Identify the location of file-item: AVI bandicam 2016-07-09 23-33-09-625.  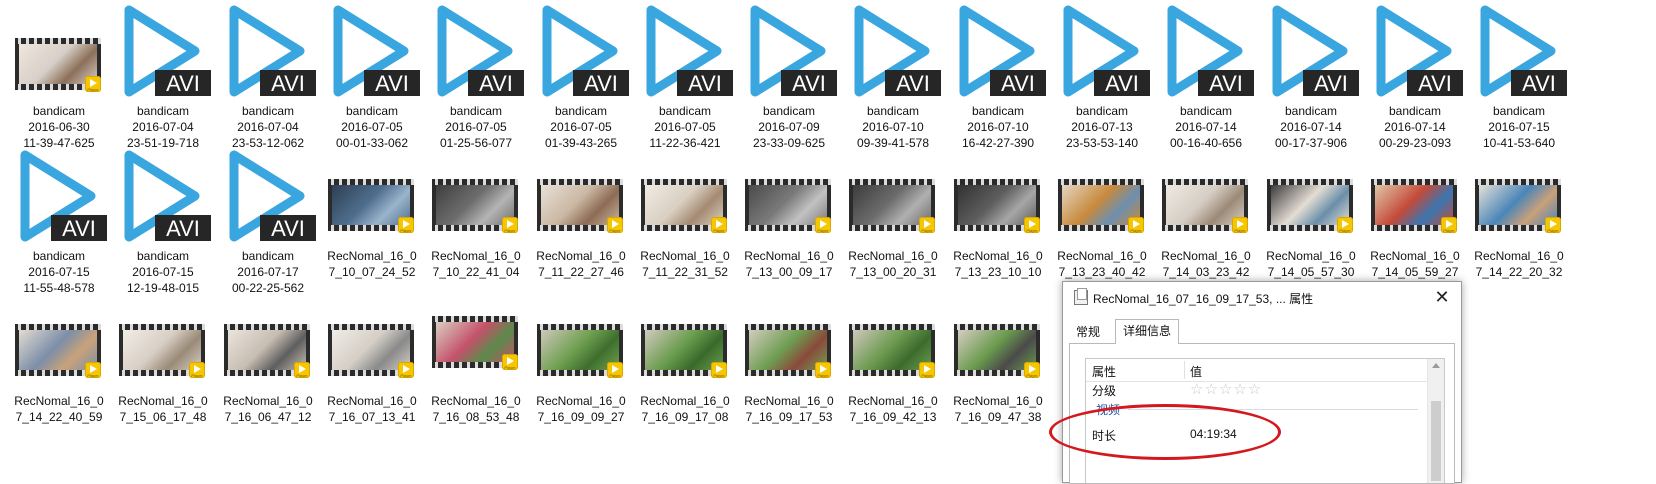
(786, 79).